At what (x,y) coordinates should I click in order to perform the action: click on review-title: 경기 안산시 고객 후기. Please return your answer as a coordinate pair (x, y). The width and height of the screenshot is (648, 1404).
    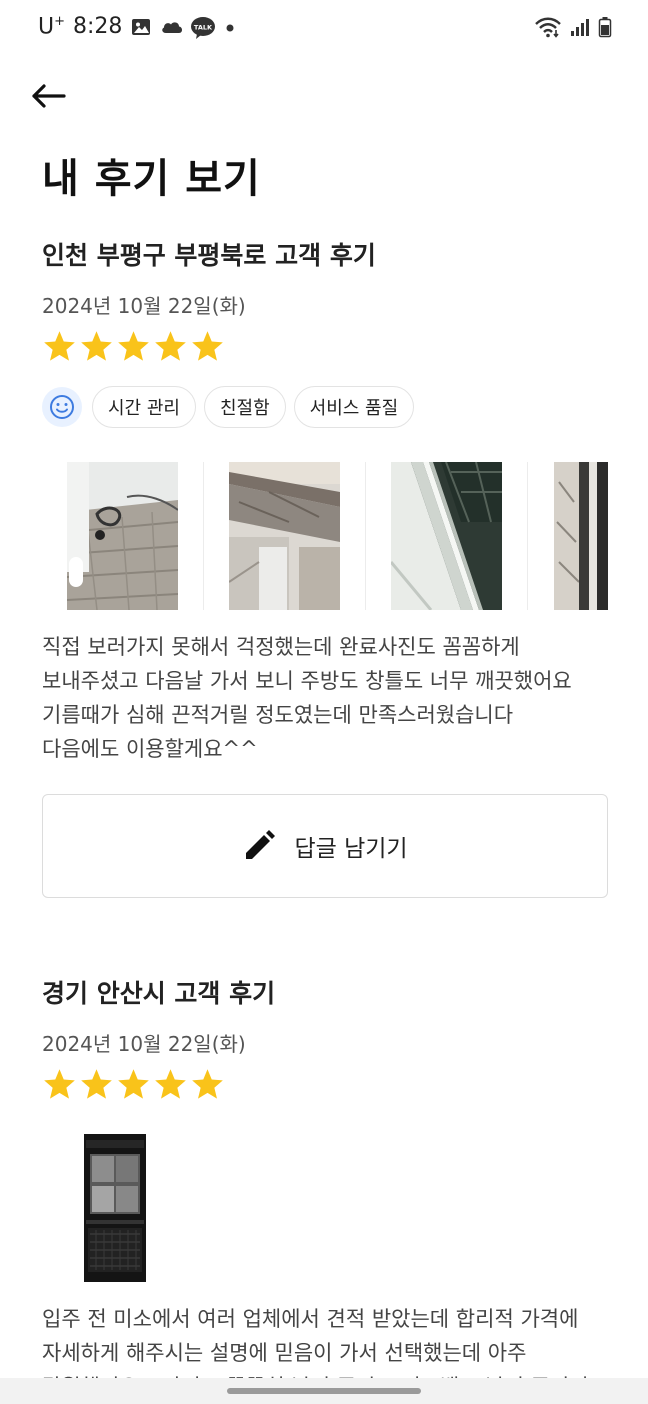
    Looking at the image, I should click on (159, 993).